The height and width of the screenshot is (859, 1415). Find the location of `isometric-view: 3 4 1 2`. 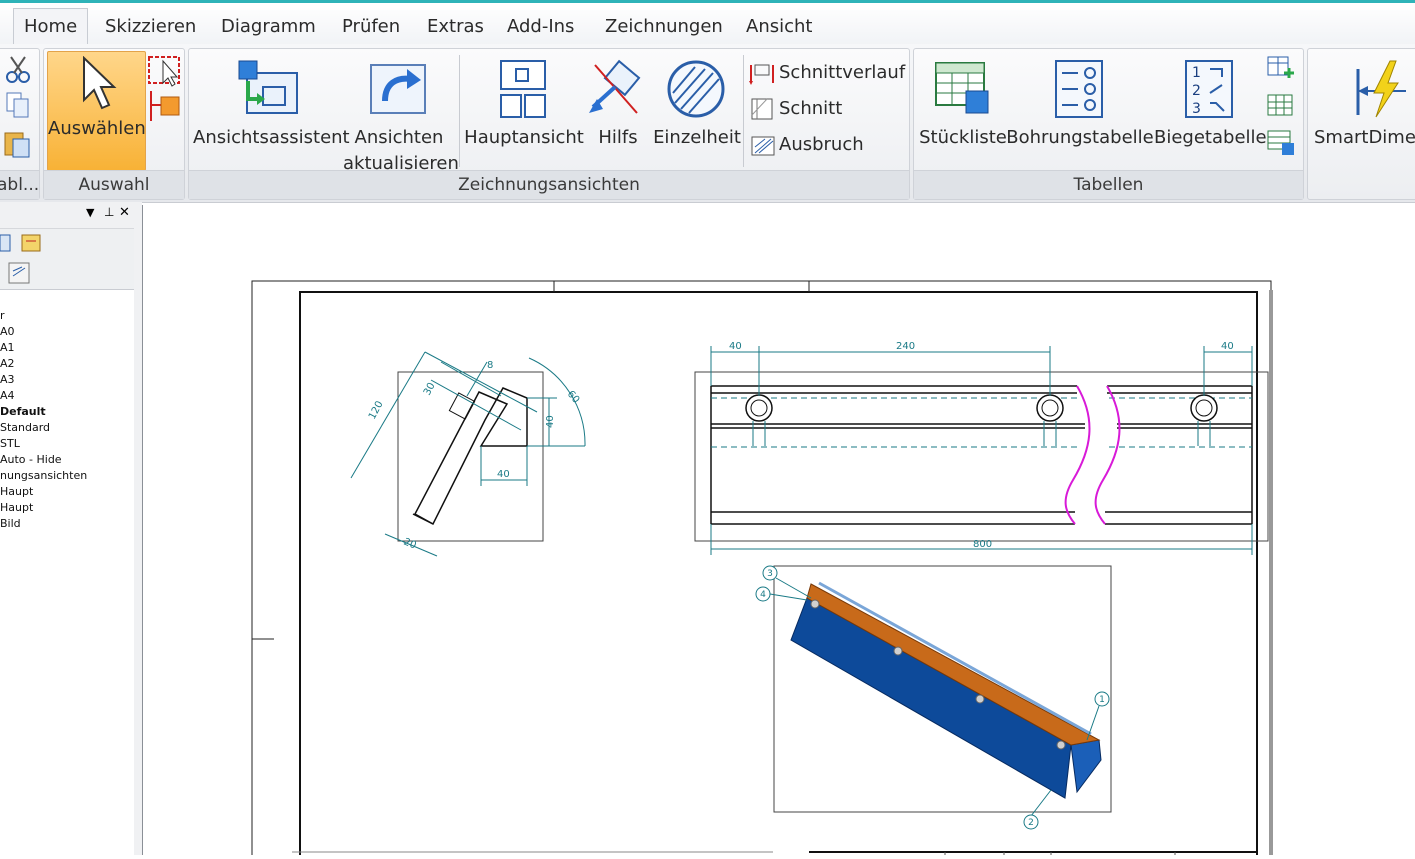

isometric-view: 3 4 1 2 is located at coordinates (933, 697).